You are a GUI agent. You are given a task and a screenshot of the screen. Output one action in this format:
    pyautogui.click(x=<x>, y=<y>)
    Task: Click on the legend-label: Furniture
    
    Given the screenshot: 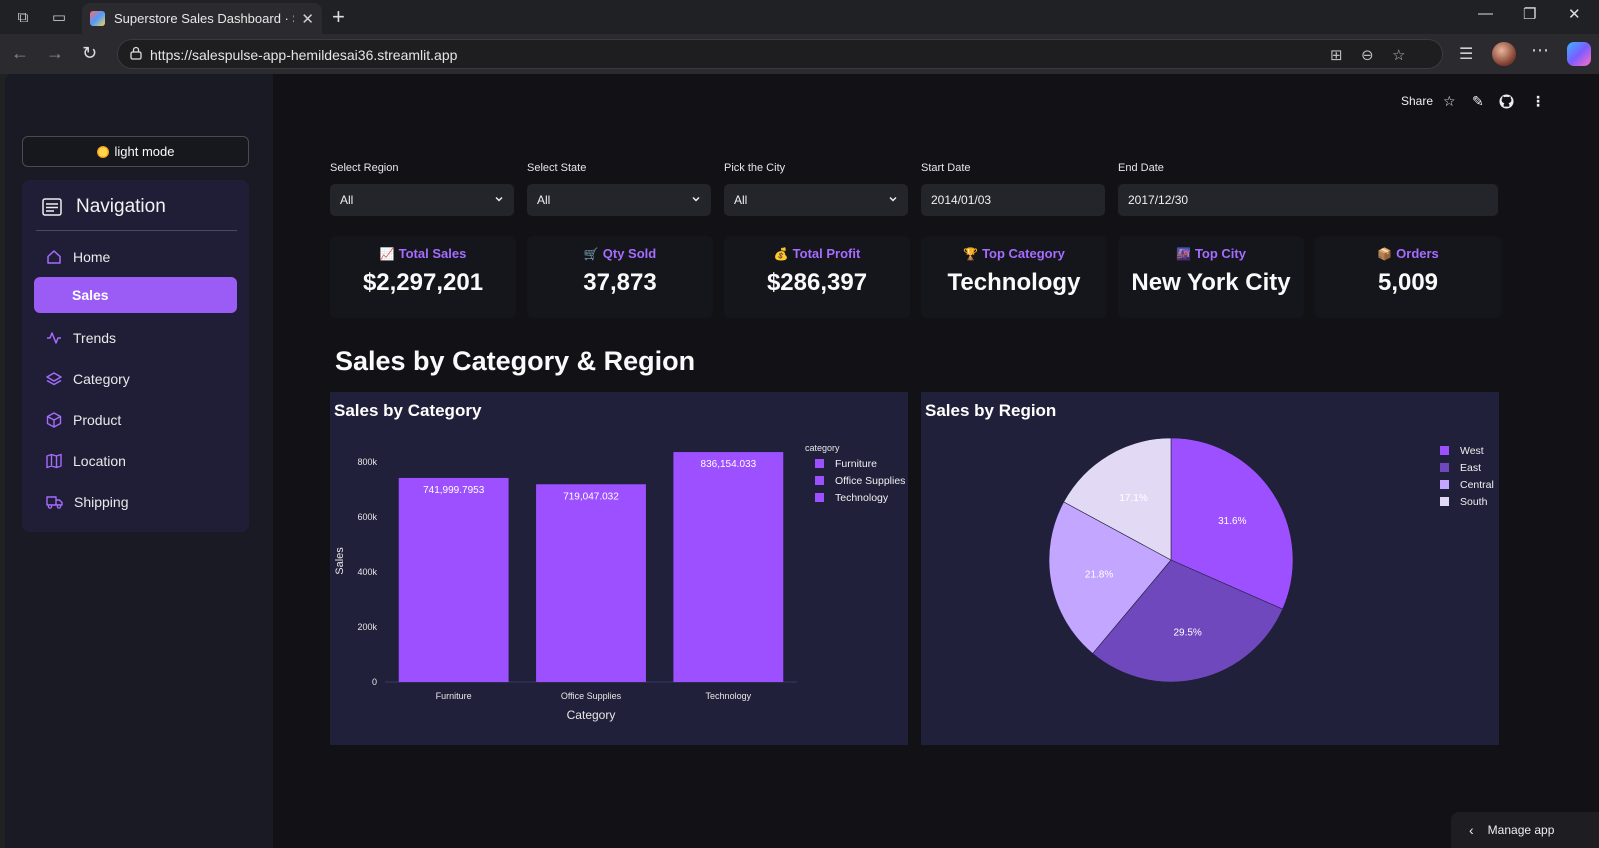 What is the action you would take?
    pyautogui.click(x=856, y=464)
    